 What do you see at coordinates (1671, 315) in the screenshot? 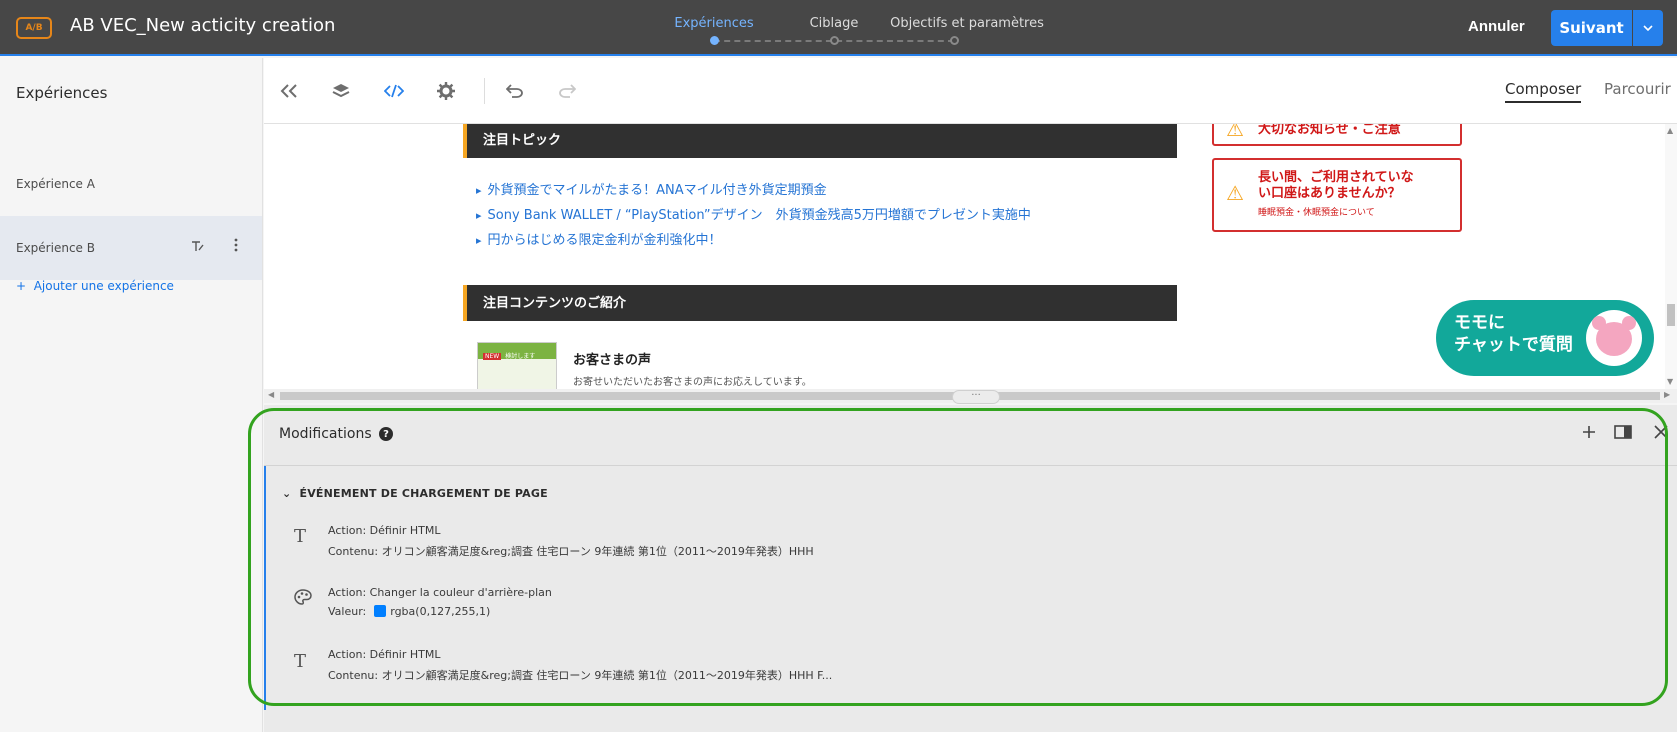
I see `scroll-thumb` at bounding box center [1671, 315].